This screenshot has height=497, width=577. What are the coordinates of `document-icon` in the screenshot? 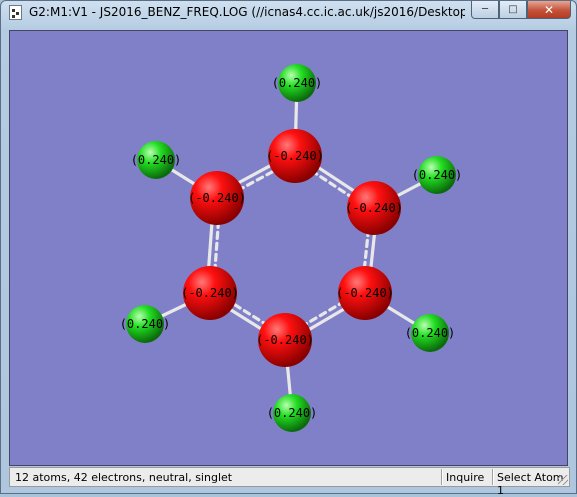 It's located at (15, 12).